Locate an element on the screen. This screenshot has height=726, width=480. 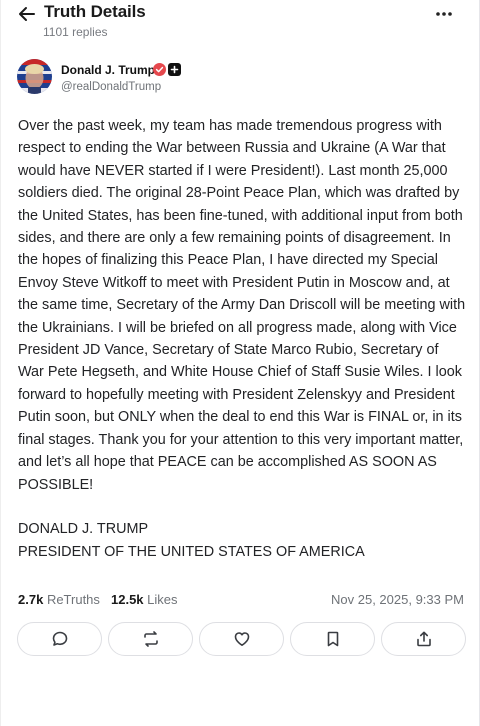
likes-stat: 12.5k Likes is located at coordinates (144, 599).